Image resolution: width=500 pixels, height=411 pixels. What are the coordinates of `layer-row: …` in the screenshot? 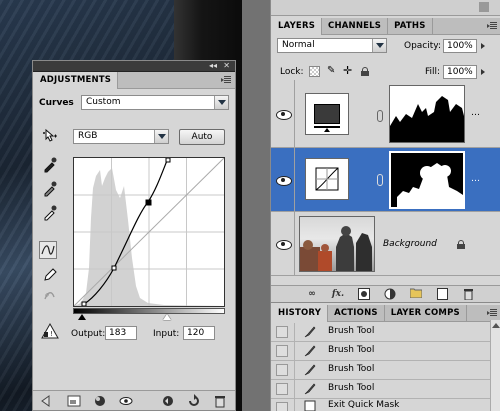 It's located at (385, 114).